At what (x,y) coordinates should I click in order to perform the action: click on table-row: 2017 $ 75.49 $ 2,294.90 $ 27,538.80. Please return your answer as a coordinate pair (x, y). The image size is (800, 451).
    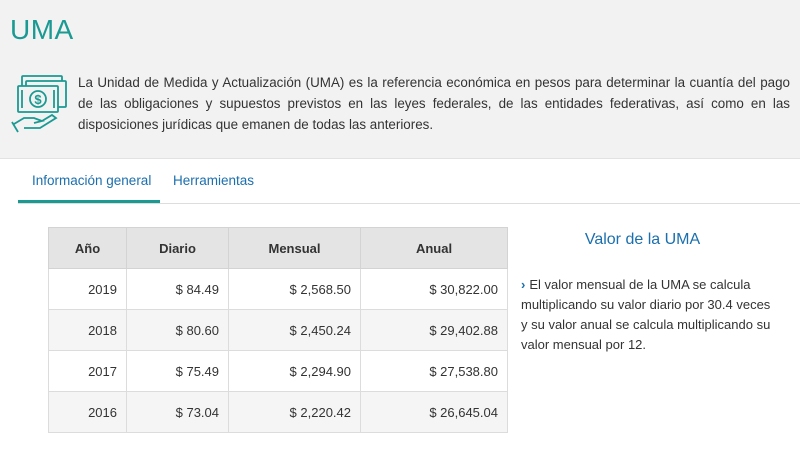
    Looking at the image, I should click on (278, 371).